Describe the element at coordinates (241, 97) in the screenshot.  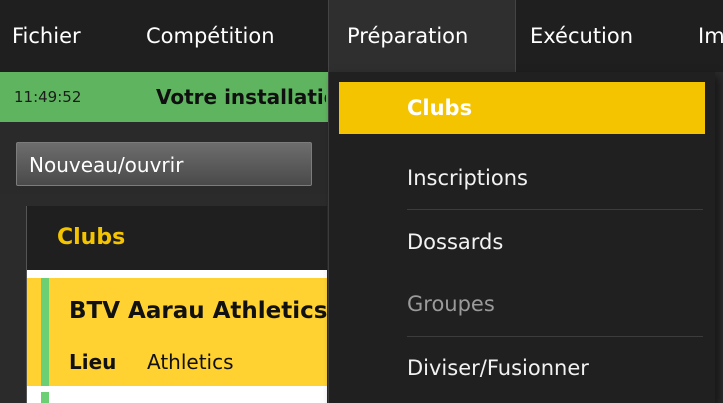
I see `status-message: Votre installation` at that location.